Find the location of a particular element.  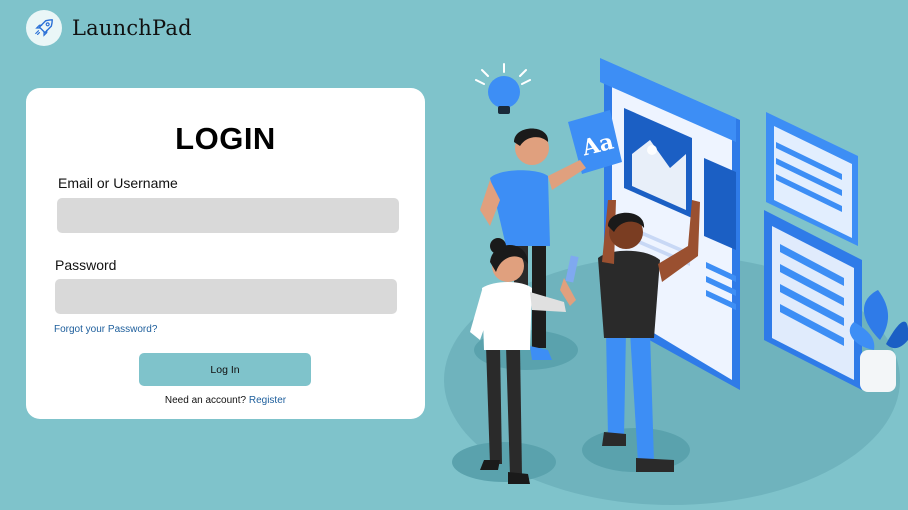

register-link: Register is located at coordinates (267, 400).